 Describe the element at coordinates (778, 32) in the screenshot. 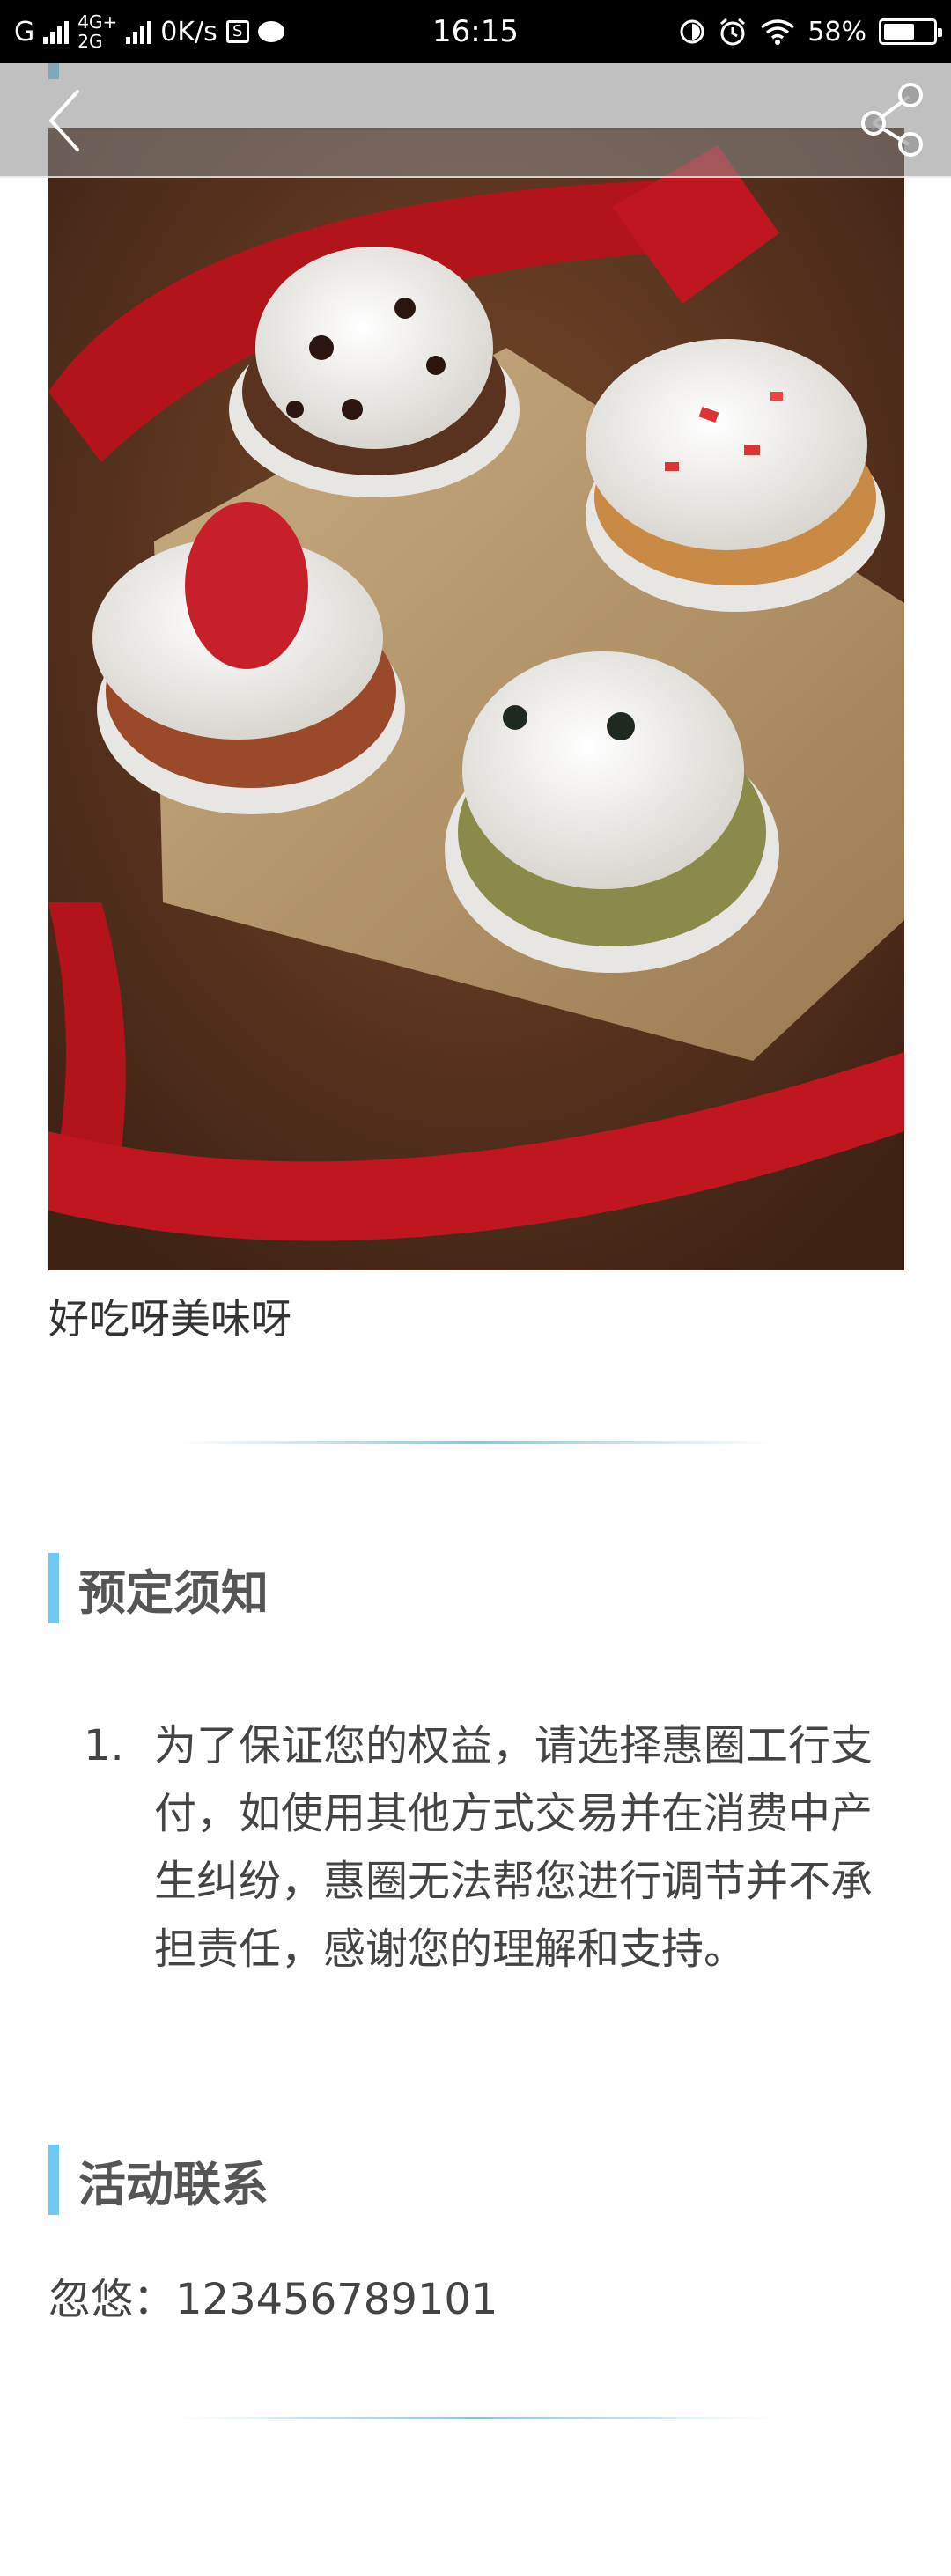

I see `wifi-icon` at that location.